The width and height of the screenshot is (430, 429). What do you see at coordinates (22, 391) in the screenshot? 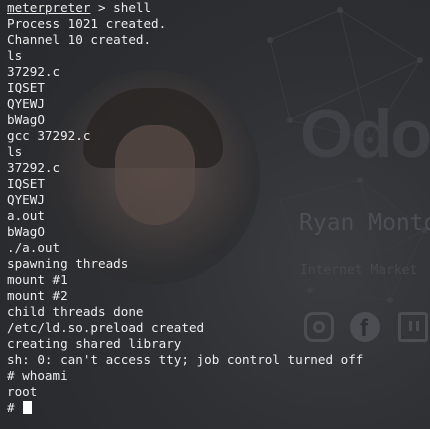
I see `terminal-line: root` at bounding box center [22, 391].